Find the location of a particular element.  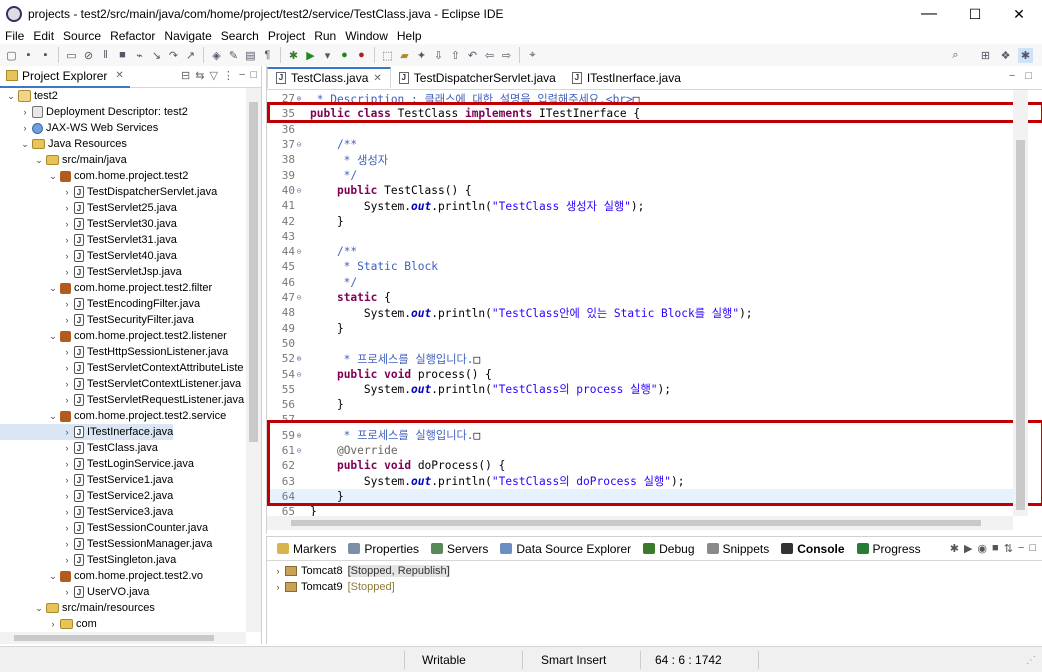

tree-item: ⌄ test2 is located at coordinates (29, 96).